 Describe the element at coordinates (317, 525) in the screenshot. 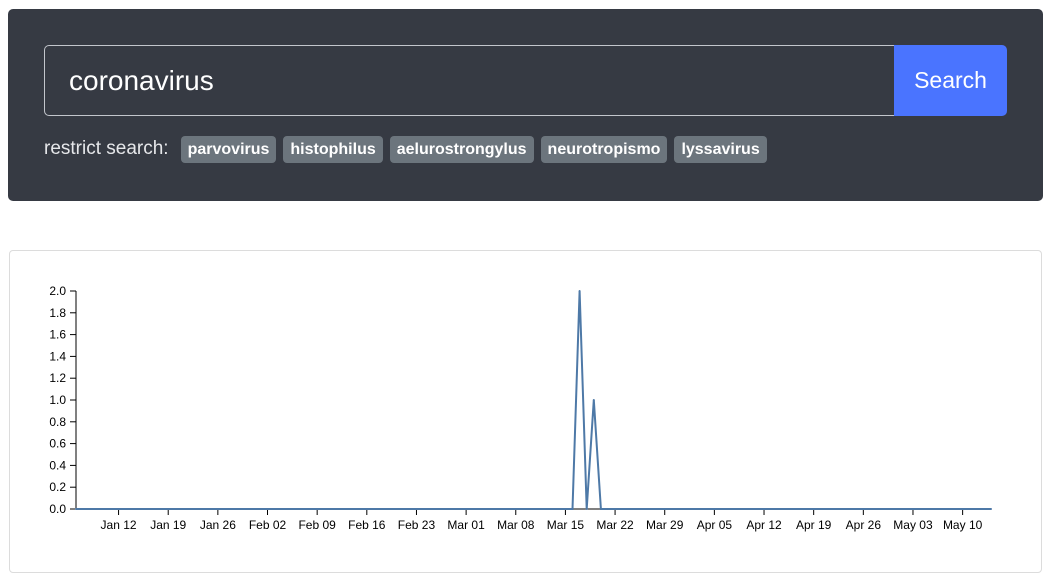

I see `x-tick-label: Feb 09` at that location.